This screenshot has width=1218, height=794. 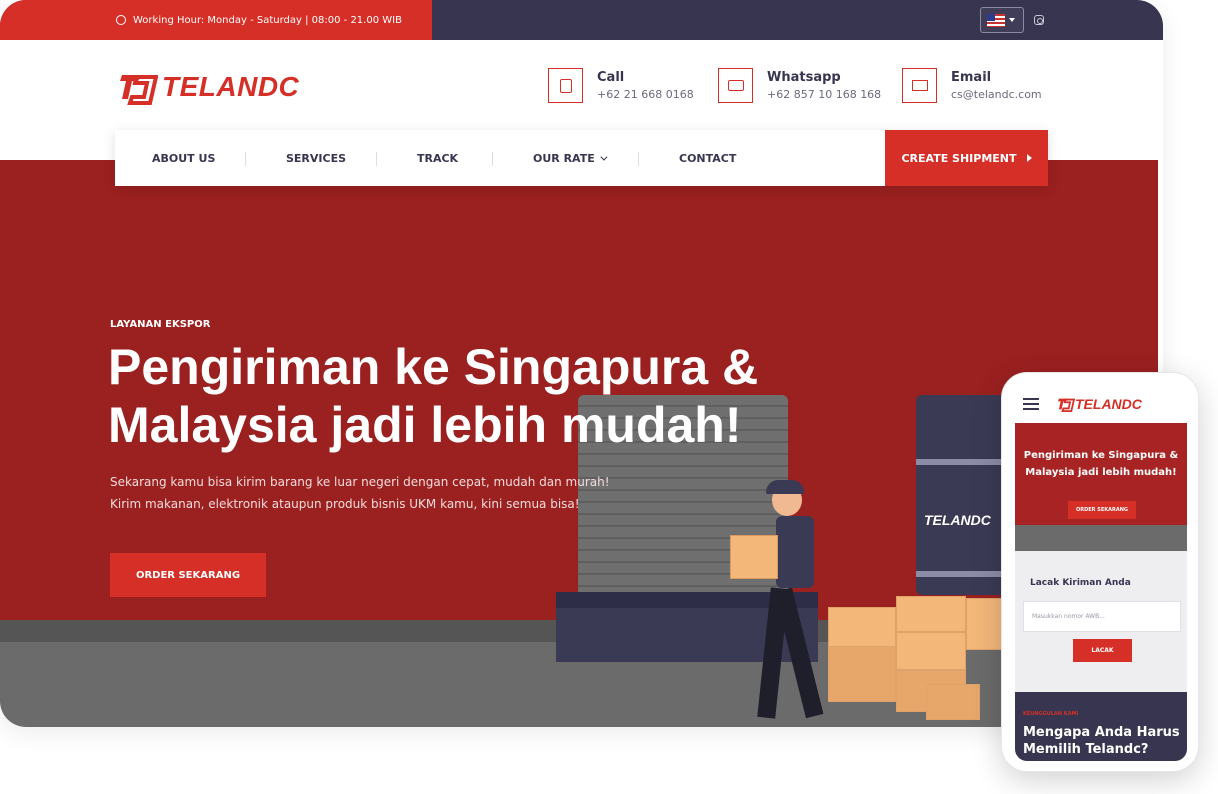 What do you see at coordinates (754, 557) in the screenshot?
I see `worker-carried-box` at bounding box center [754, 557].